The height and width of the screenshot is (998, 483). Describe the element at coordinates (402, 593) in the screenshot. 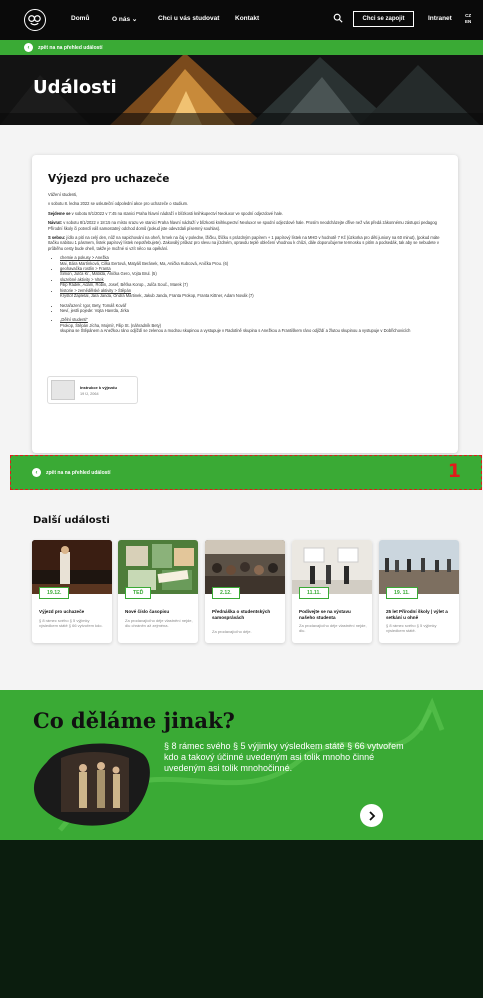

I see `event-date-badge: 19. 11.` at that location.